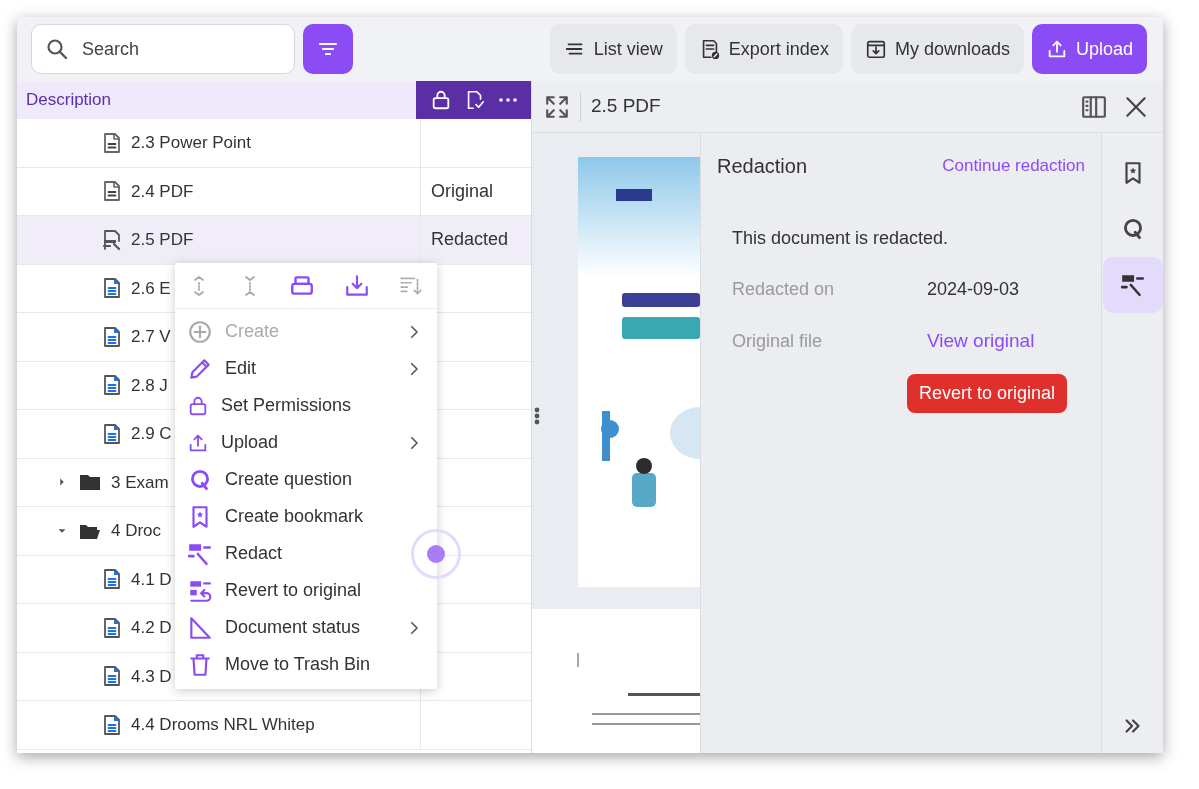 The width and height of the screenshot is (1199, 789). I want to click on plus-circle-icon, so click(200, 331).